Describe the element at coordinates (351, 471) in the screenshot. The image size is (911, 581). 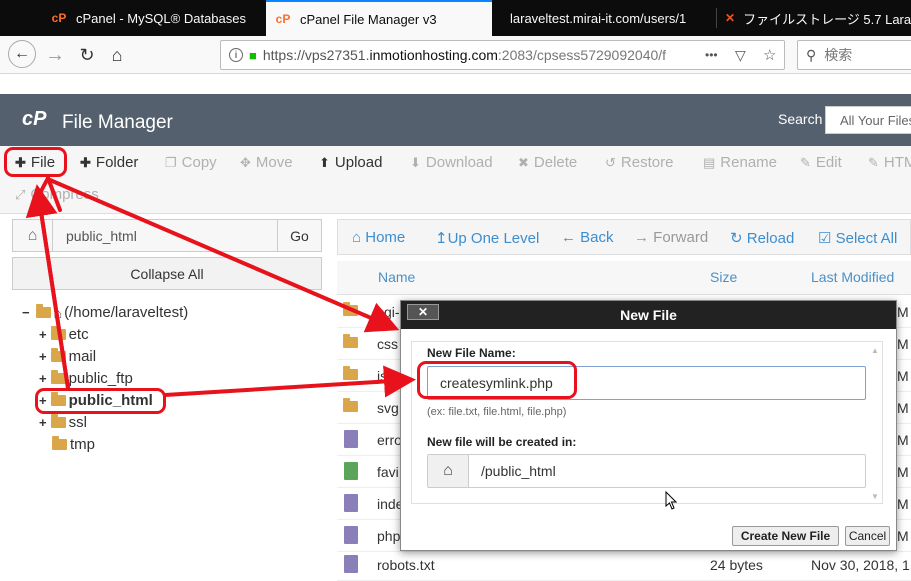
I see `image-file-icon` at that location.